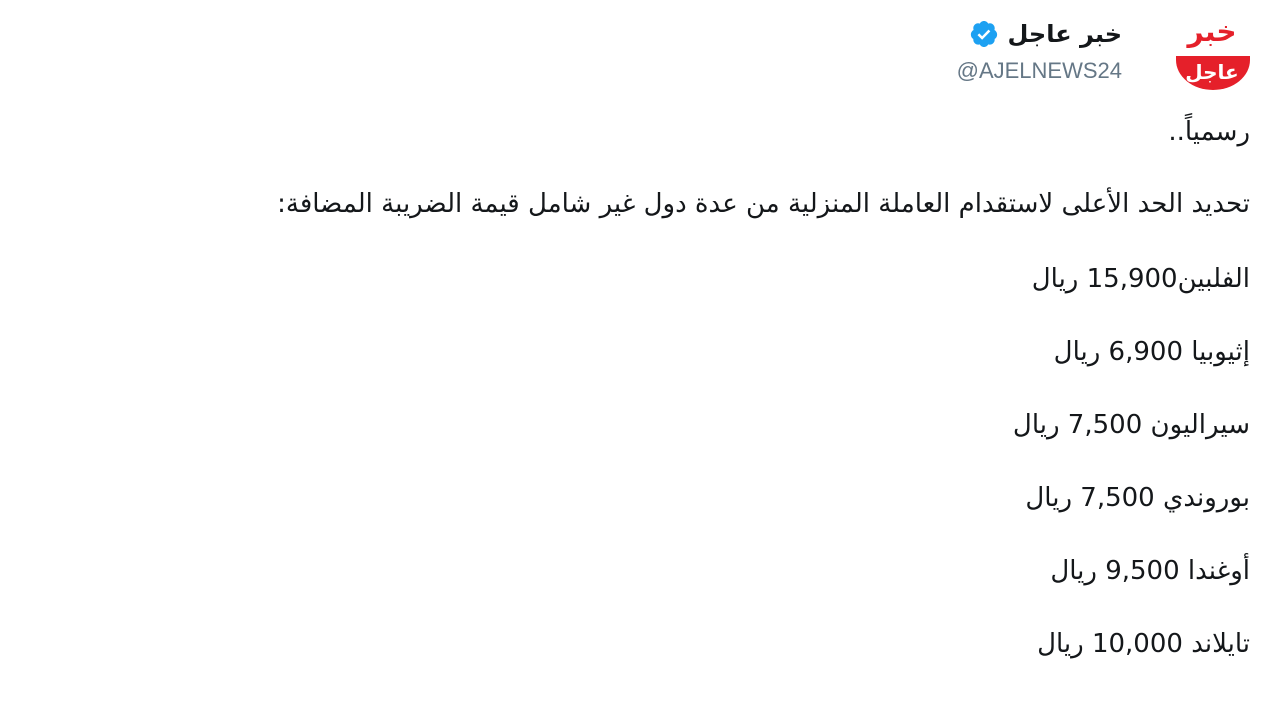 Image resolution: width=1280 pixels, height=720 pixels. I want to click on country-name: بوروندي, so click(1206, 498).